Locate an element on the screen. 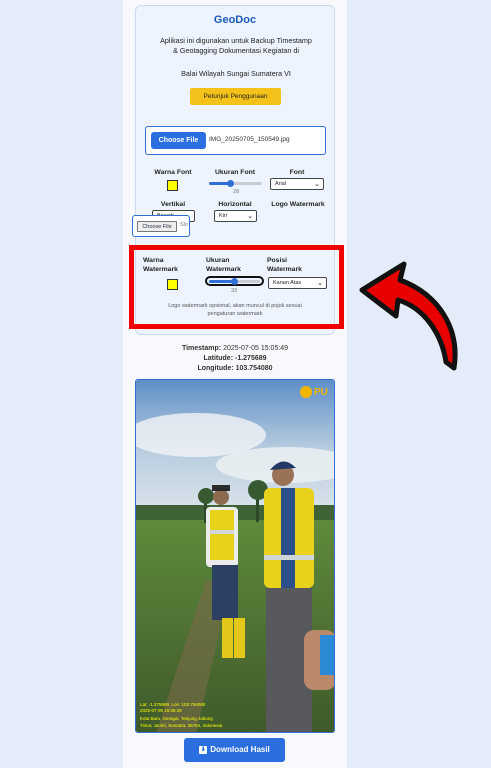  font-size-slider-thumb is located at coordinates (230, 183).